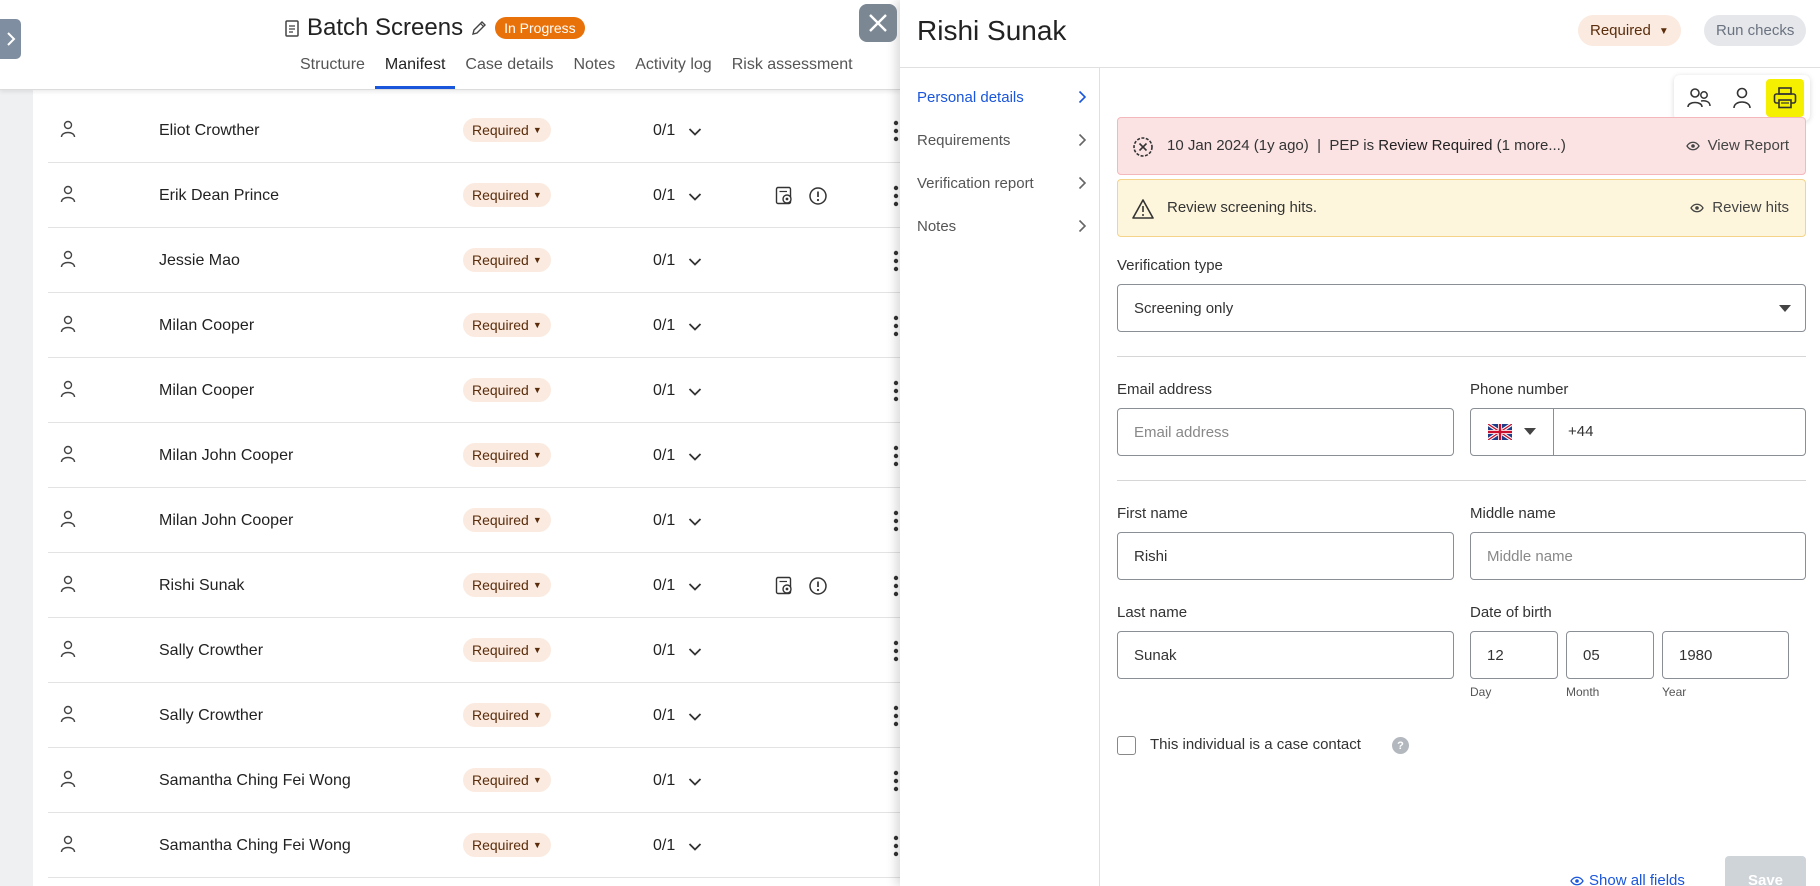  I want to click on nav-item-requirements: Requirements, so click(1002, 140).